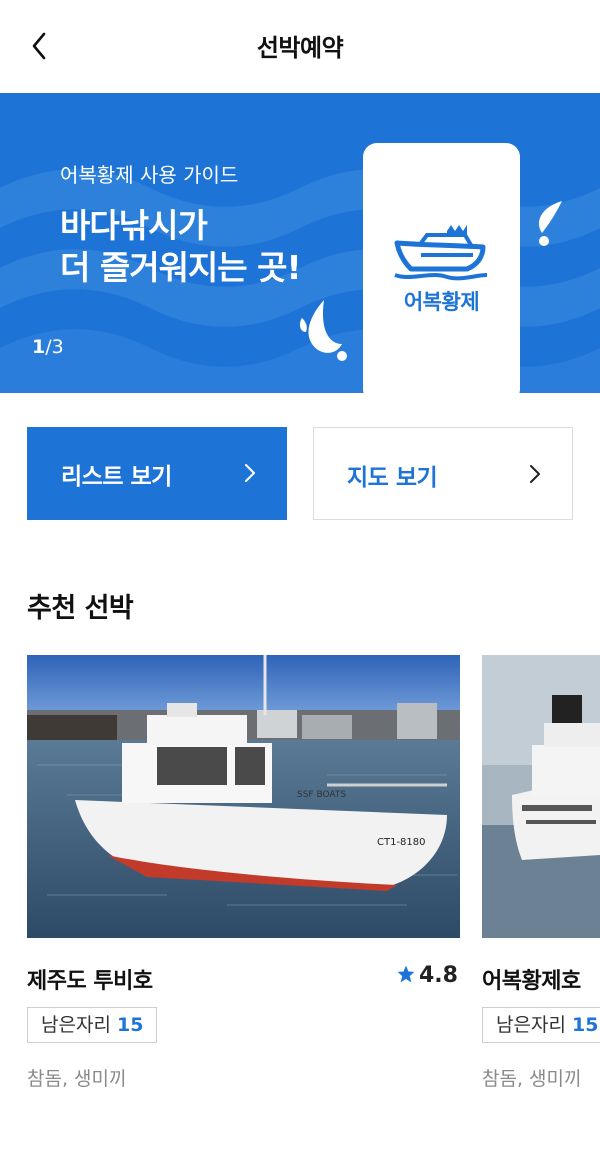  Describe the element at coordinates (441, 253) in the screenshot. I see `ship-crown-logo-icon` at that location.